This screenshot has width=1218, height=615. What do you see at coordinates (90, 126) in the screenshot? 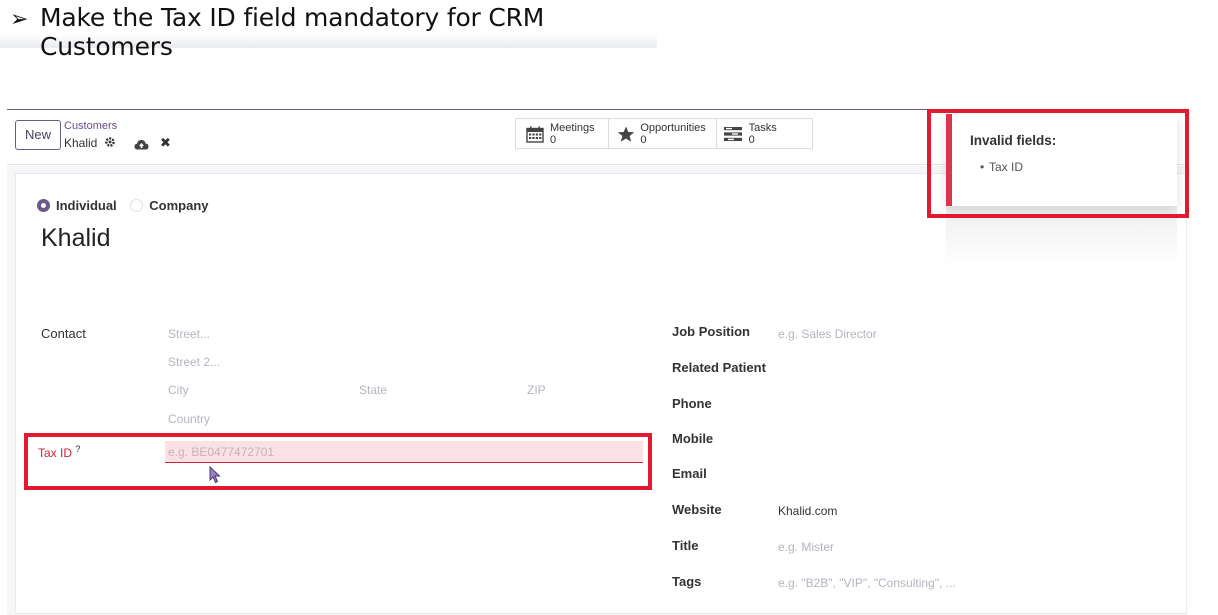
I see `breadcrumb-parent: Customers` at bounding box center [90, 126].